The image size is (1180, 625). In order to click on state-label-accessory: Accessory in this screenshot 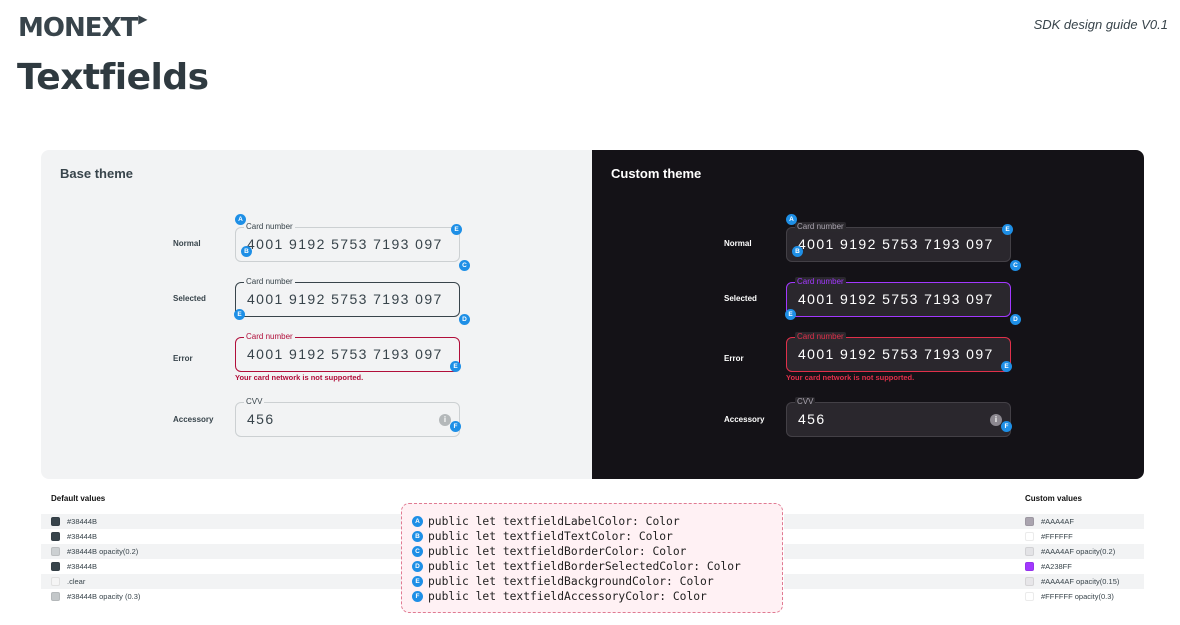, I will do `click(193, 419)`.